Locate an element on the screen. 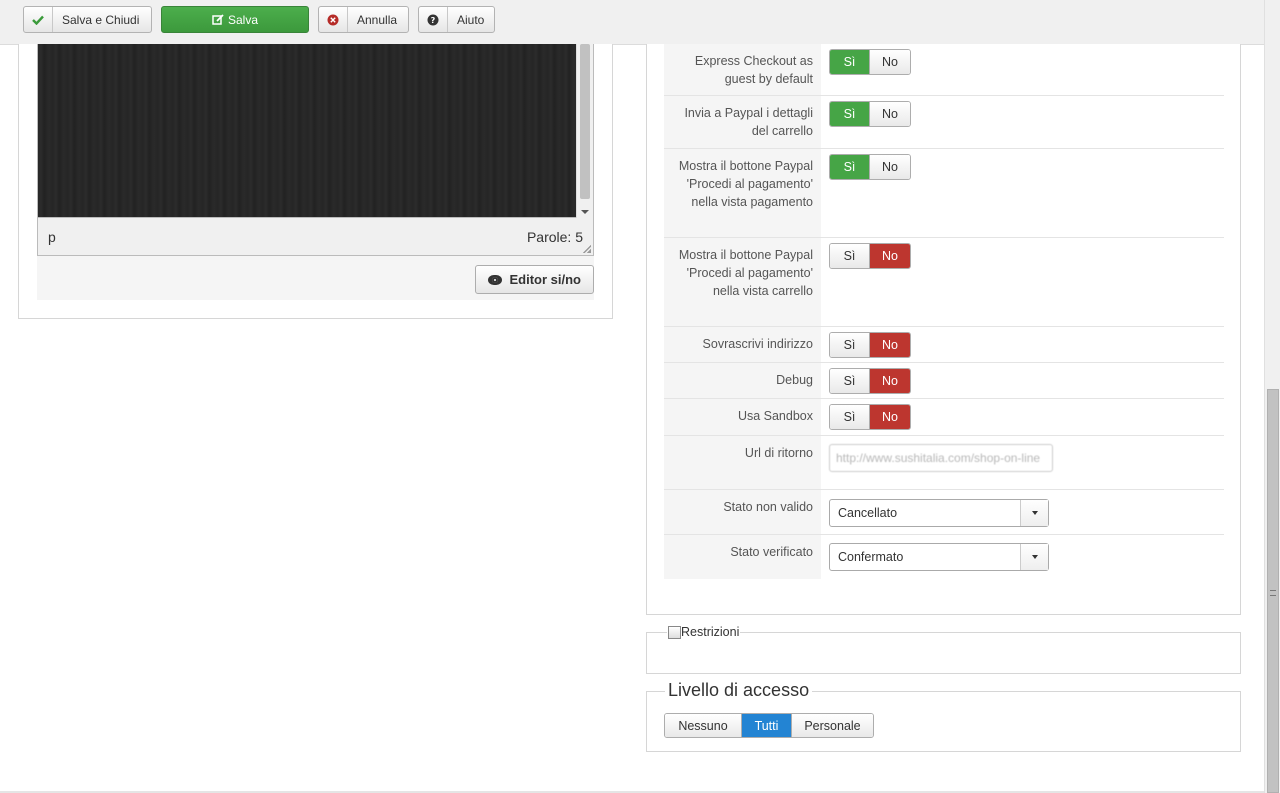 The width and height of the screenshot is (1280, 793). grip-icon is located at coordinates (1273, 593).